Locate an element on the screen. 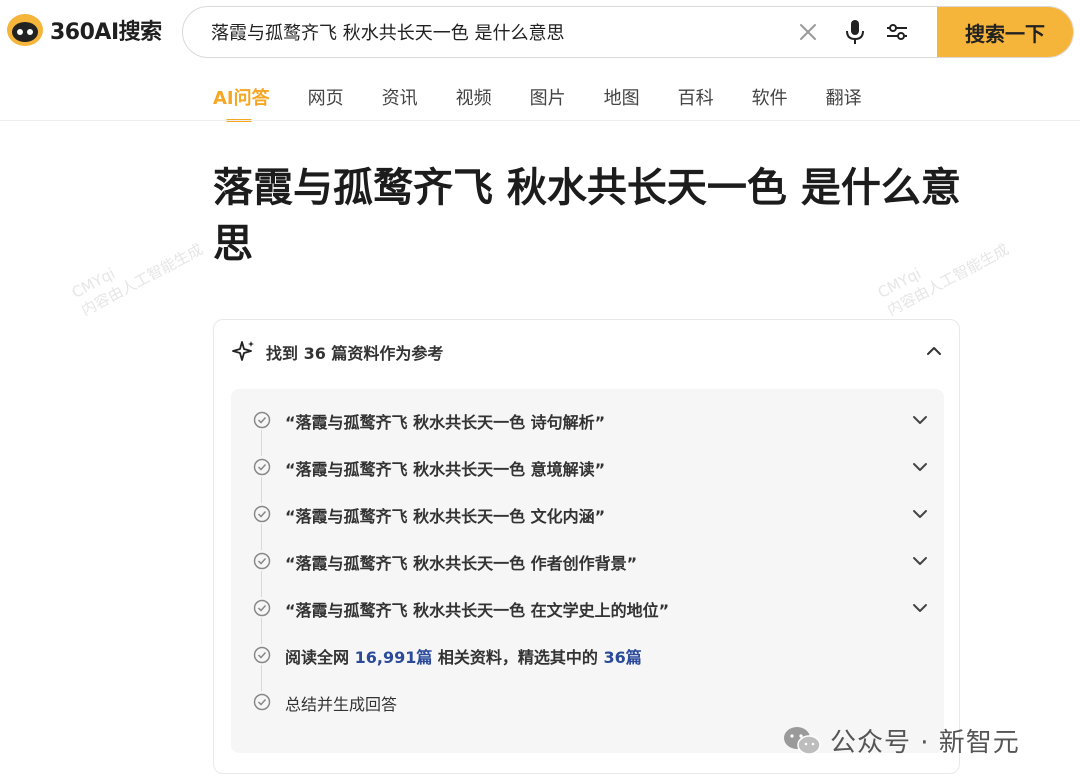  search-step: “落霞与孤鹜齐飞 秋水共长天一色 在文学史上的地位” is located at coordinates (587, 618).